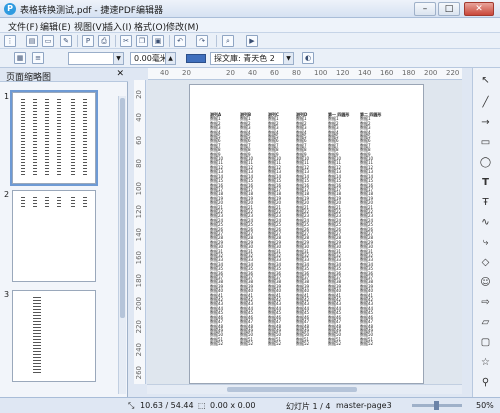 The image size is (500, 413). I want to click on menu-format: 格式(O), so click(150, 26).